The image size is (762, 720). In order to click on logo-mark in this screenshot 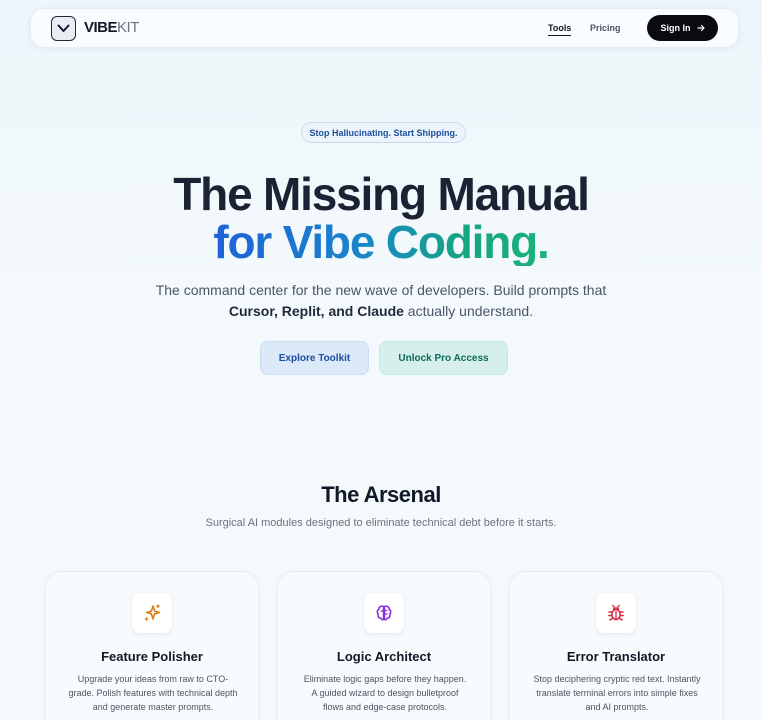, I will do `click(63, 28)`.